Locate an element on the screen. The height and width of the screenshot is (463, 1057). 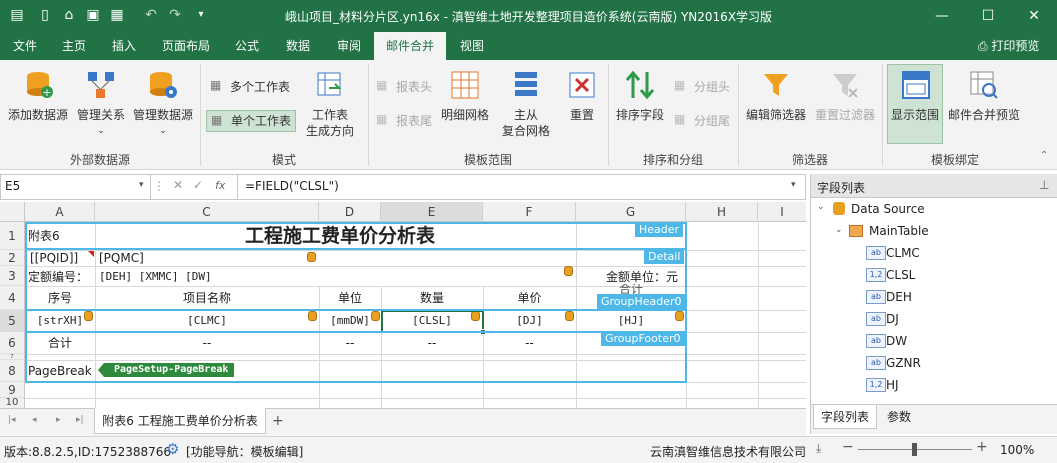
column-header: H is located at coordinates (722, 212).